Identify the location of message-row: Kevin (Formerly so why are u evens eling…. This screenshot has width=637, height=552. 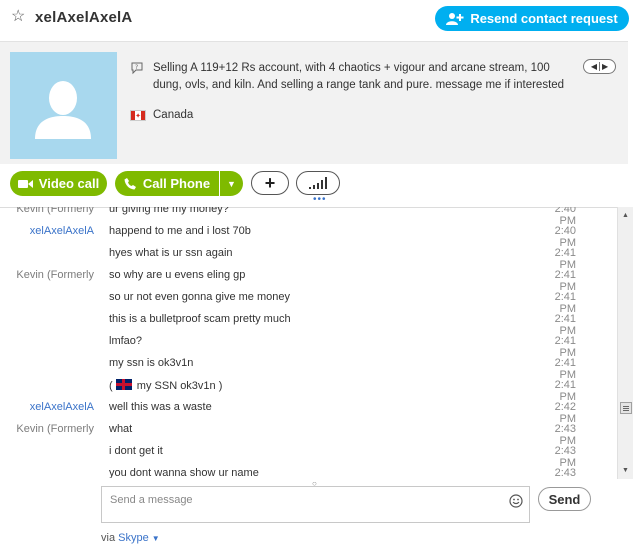
(308, 281).